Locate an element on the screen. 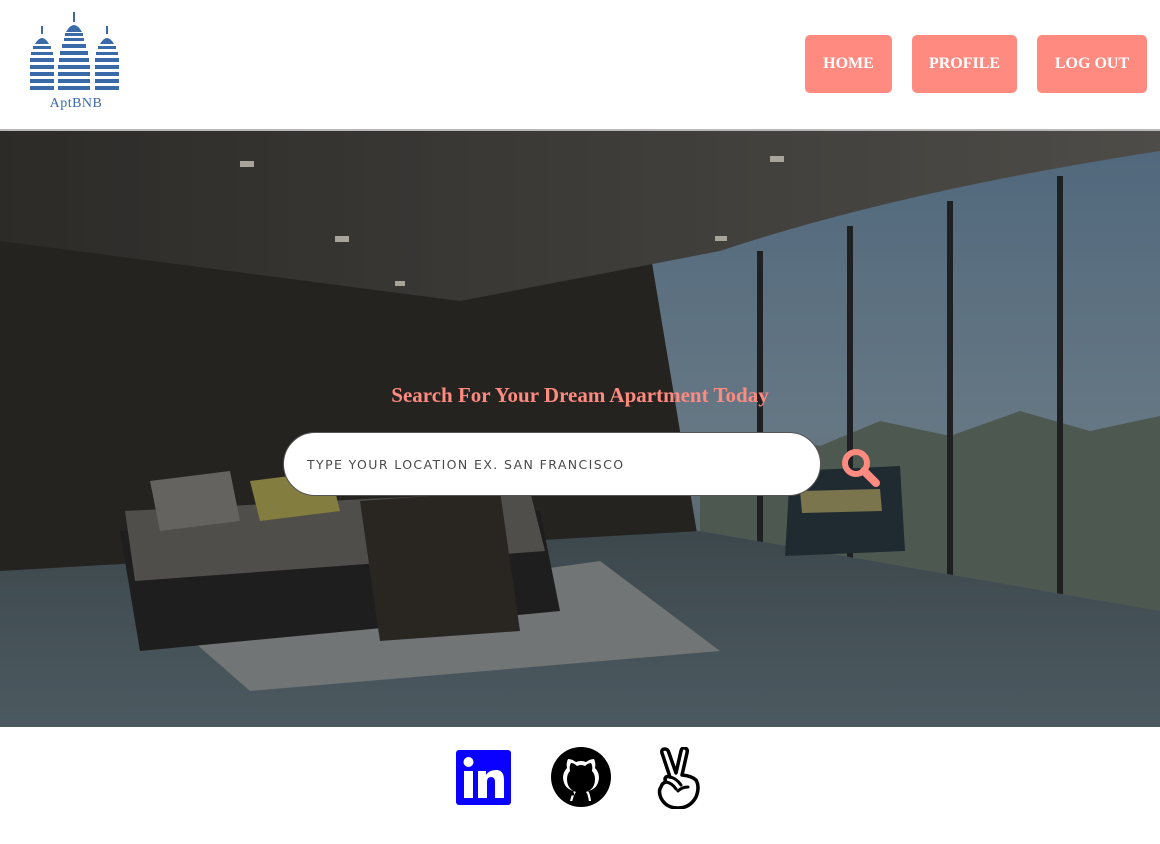 This screenshot has height=844, width=1160. search-button is located at coordinates (861, 468).